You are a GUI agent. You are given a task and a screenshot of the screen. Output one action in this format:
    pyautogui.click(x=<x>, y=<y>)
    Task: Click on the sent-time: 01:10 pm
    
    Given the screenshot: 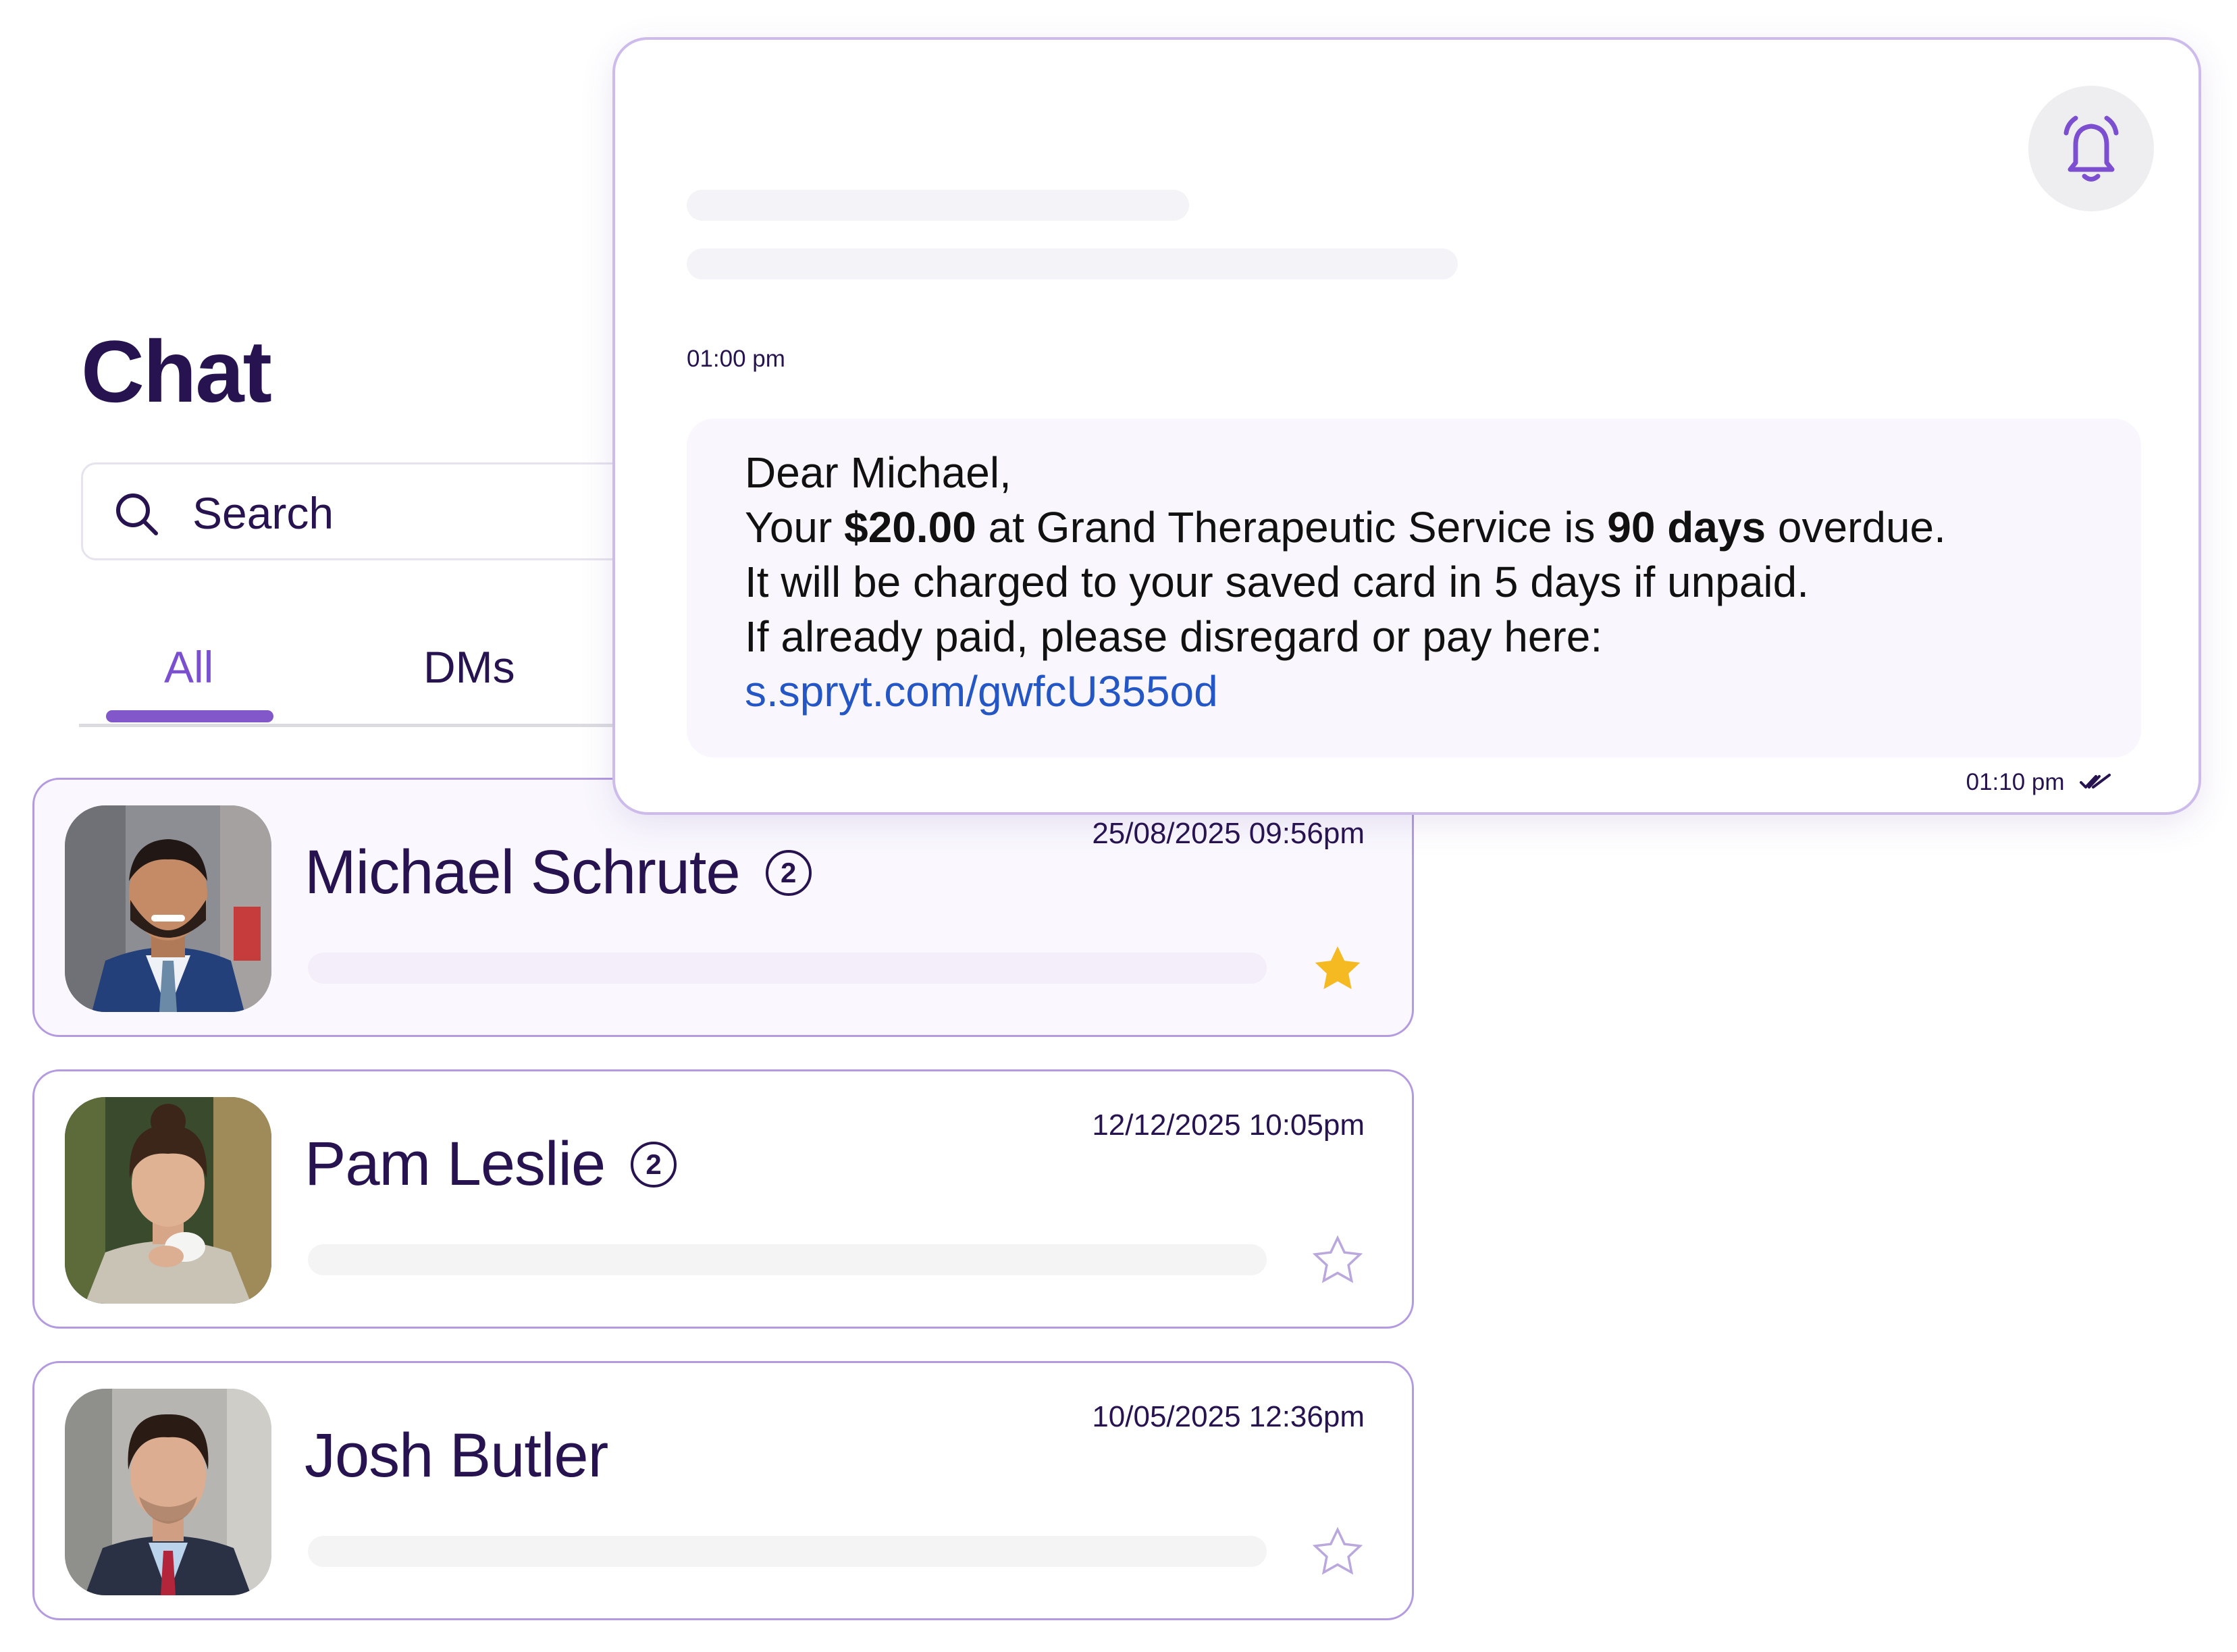 What is the action you would take?
    pyautogui.click(x=2015, y=782)
    